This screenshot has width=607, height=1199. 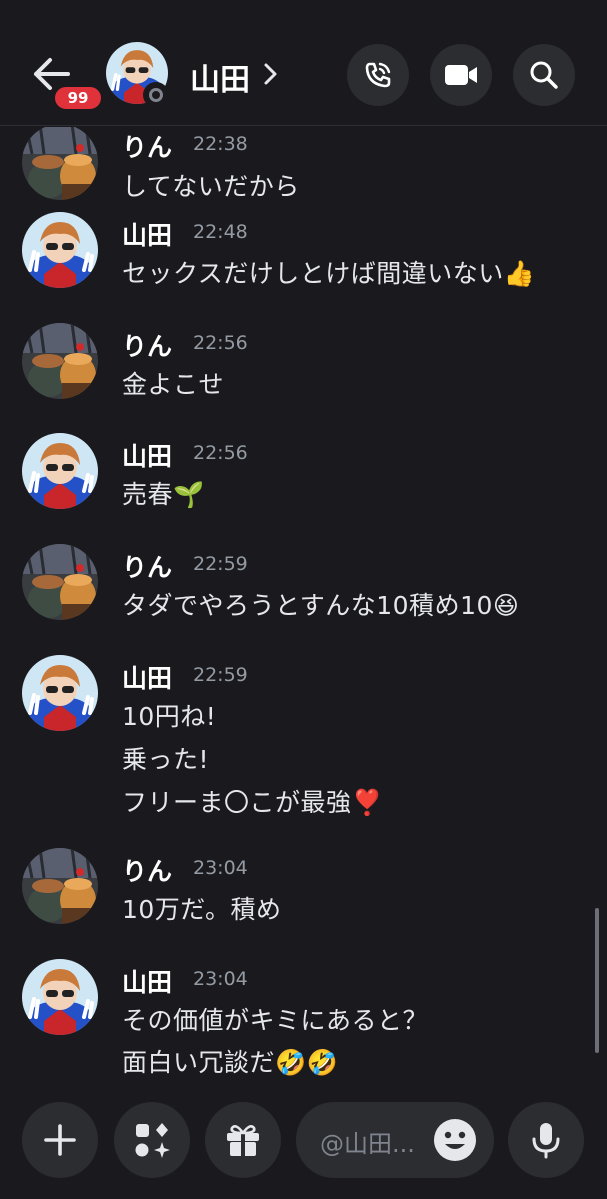 What do you see at coordinates (202, 909) in the screenshot?
I see `message-text: 10万だ。積め` at bounding box center [202, 909].